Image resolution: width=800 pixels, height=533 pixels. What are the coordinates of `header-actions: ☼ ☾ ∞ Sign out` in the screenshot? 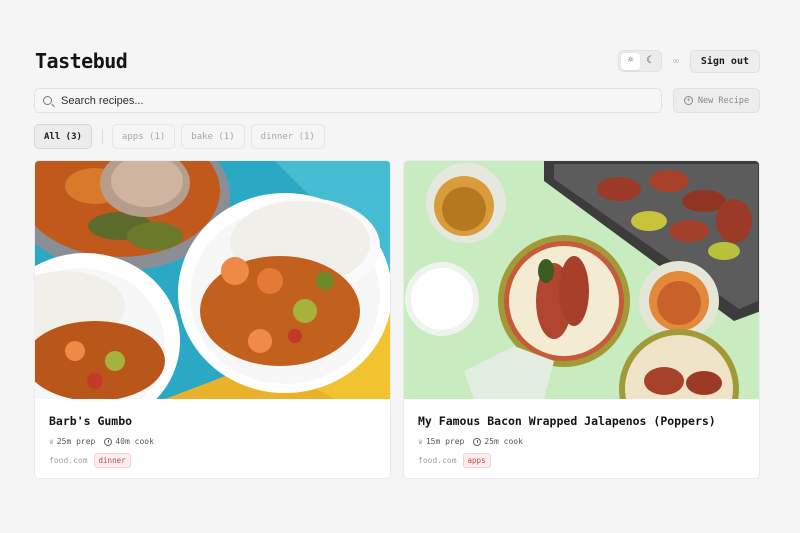 It's located at (688, 61).